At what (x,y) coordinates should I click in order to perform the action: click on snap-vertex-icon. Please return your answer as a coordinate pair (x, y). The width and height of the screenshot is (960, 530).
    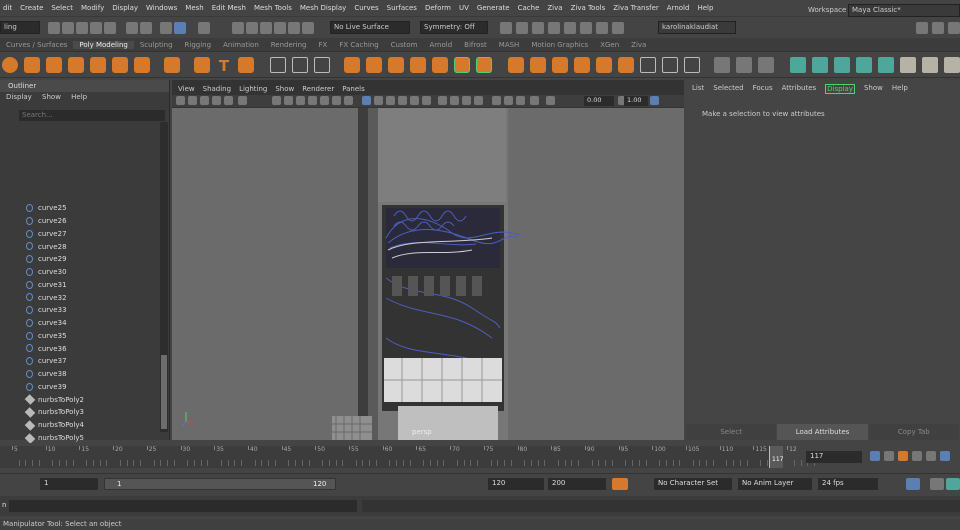
    Looking at the image, I should click on (308, 28).